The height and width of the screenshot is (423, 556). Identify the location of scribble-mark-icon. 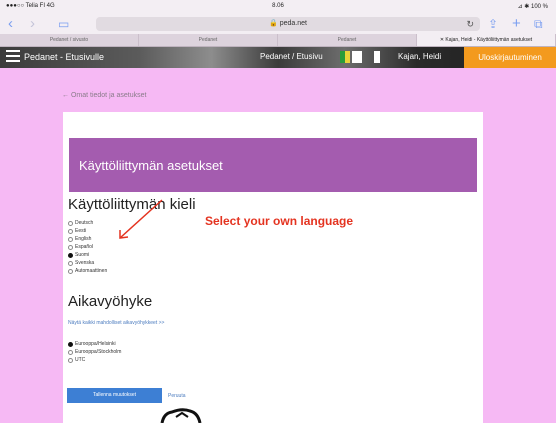
(181, 415).